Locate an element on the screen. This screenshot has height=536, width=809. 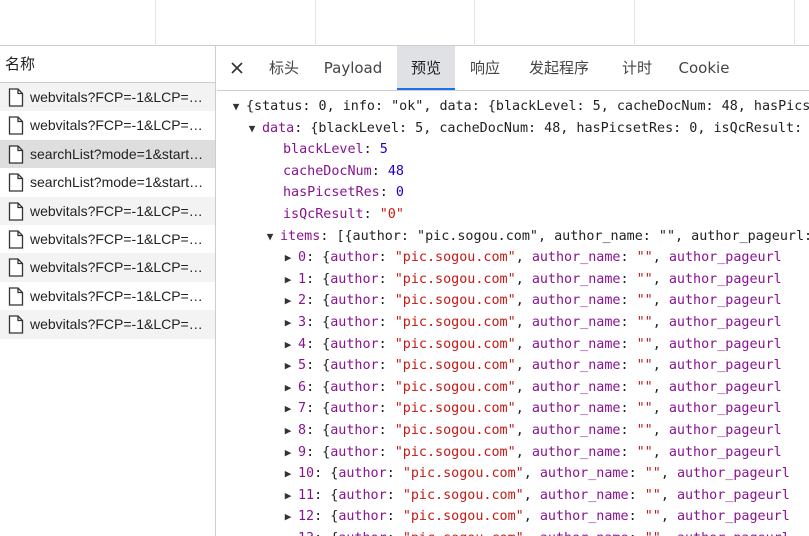
tab-4: 发起程序 is located at coordinates (559, 68).